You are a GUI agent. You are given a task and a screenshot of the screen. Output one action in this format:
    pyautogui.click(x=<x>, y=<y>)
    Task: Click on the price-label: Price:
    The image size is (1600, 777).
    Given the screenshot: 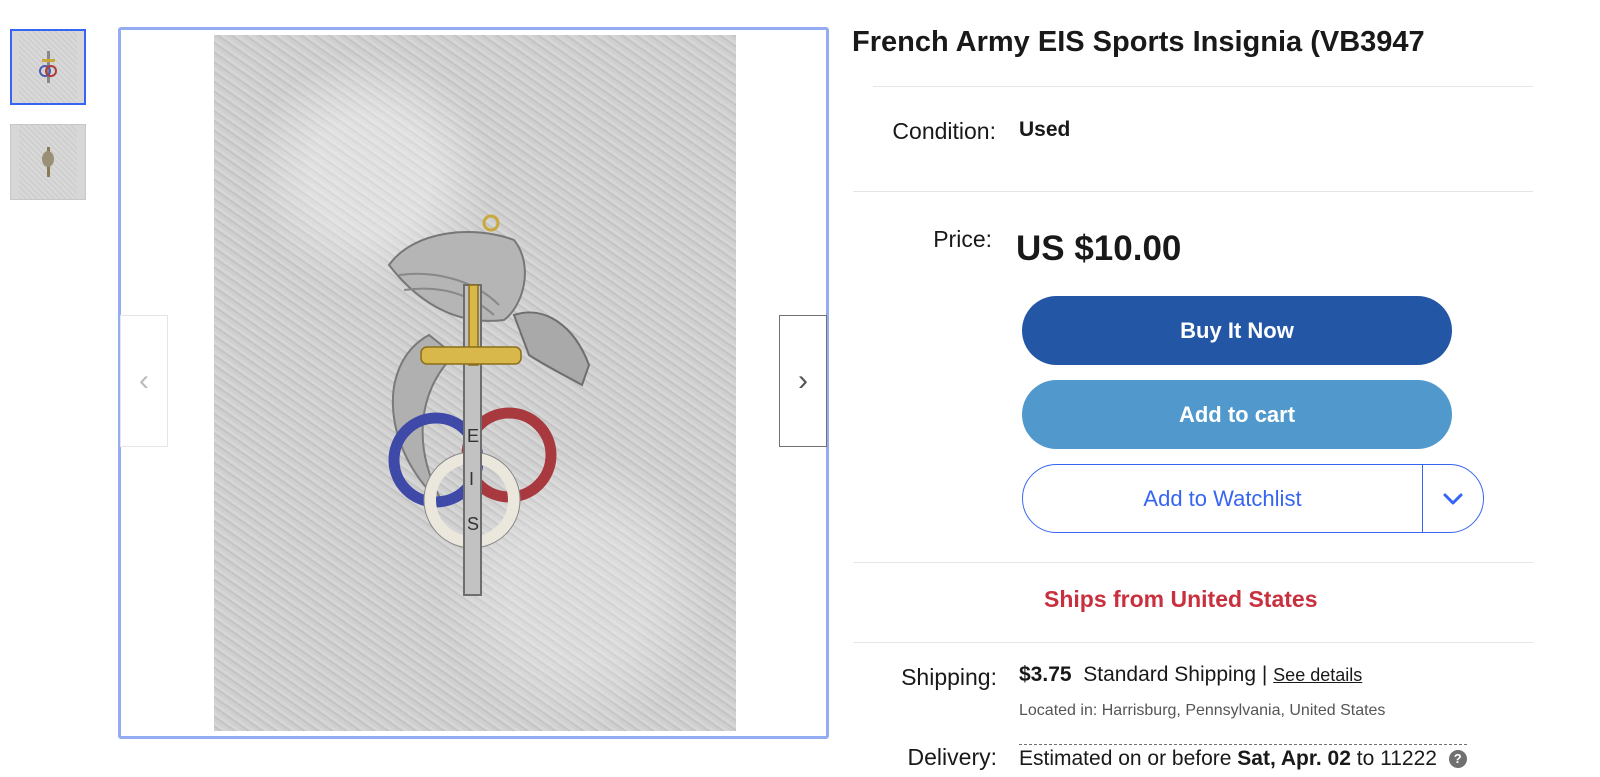 What is the action you would take?
    pyautogui.click(x=962, y=239)
    